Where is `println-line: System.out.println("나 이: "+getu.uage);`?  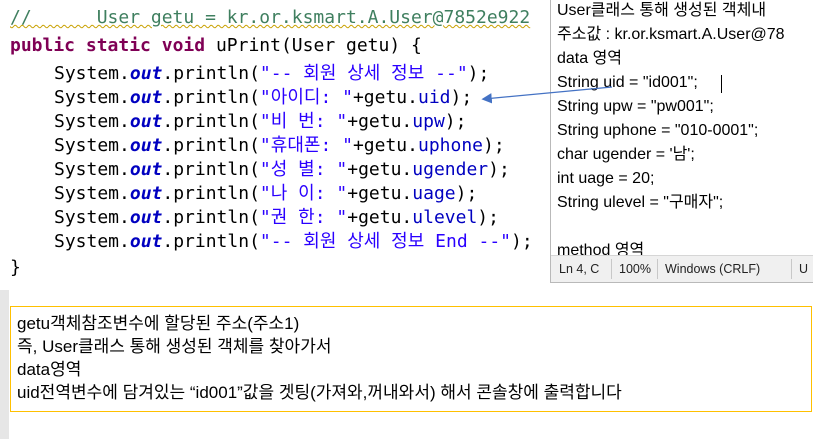
println-line: System.out.println("나 이: "+getu.uage); is located at coordinates (266, 193).